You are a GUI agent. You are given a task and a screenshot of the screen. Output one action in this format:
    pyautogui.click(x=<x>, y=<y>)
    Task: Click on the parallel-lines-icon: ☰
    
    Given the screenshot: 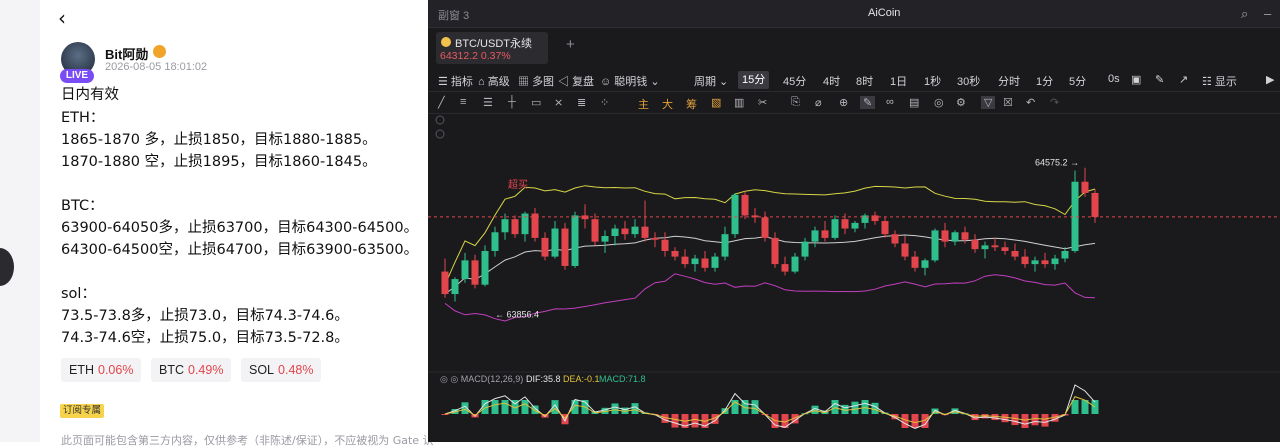 What is the action you would take?
    pyautogui.click(x=488, y=102)
    